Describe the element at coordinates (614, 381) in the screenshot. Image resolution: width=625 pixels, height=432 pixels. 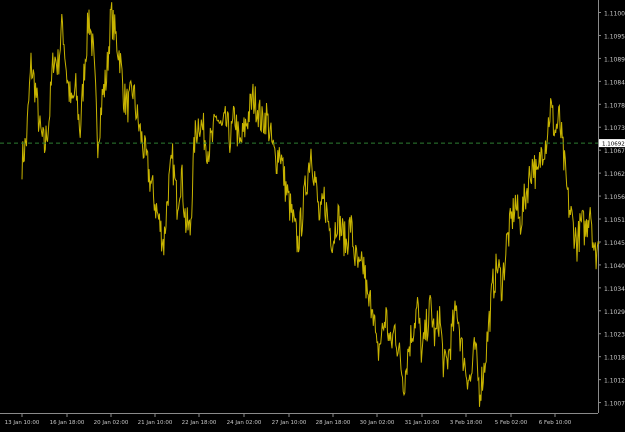
I see `y-tick-label: 1.10125` at that location.